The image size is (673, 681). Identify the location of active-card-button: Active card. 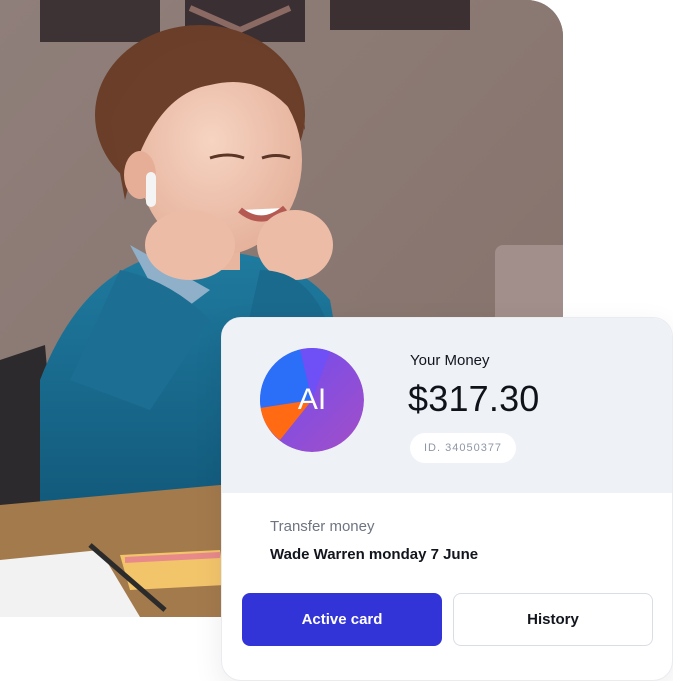
(342, 619).